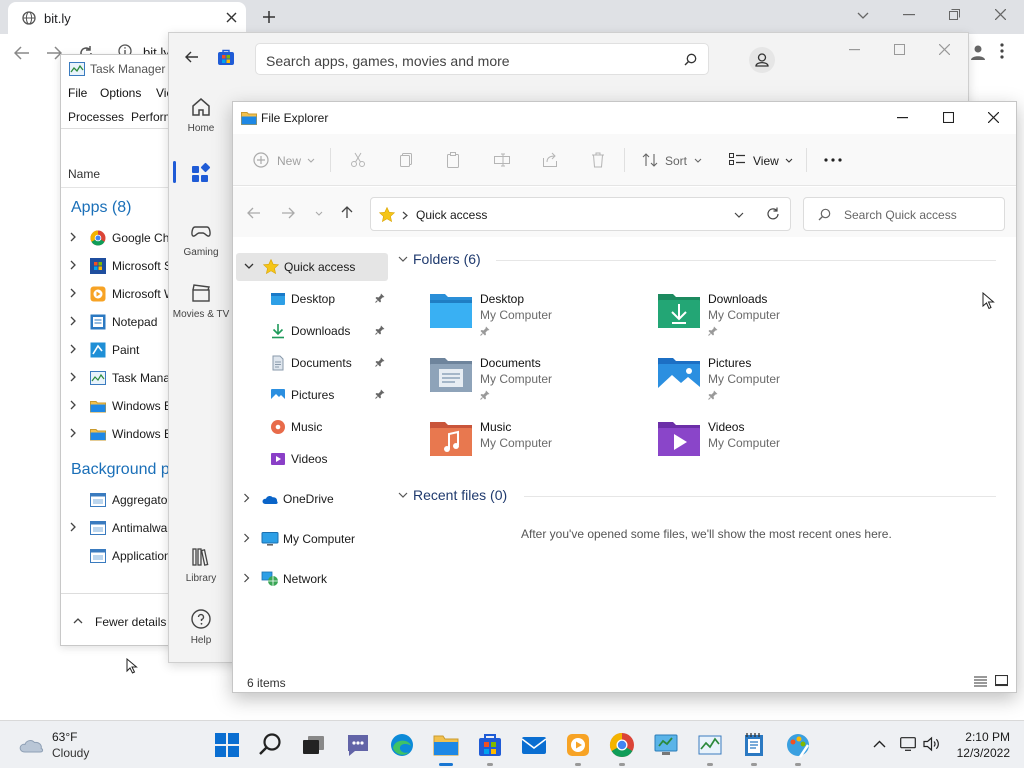 The width and height of the screenshot is (1024, 768). I want to click on menu-dots-icon, so click(1002, 51).